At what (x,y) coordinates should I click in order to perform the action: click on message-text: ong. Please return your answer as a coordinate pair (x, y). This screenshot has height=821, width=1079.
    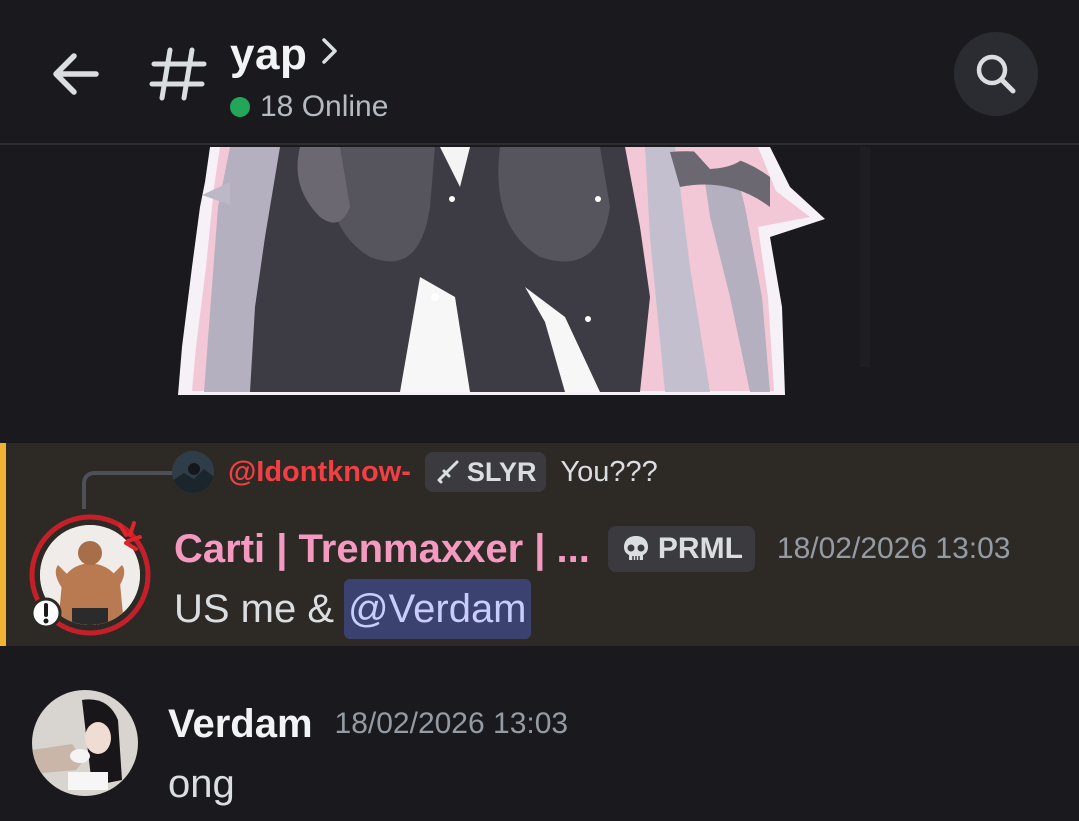
    Looking at the image, I should click on (201, 784).